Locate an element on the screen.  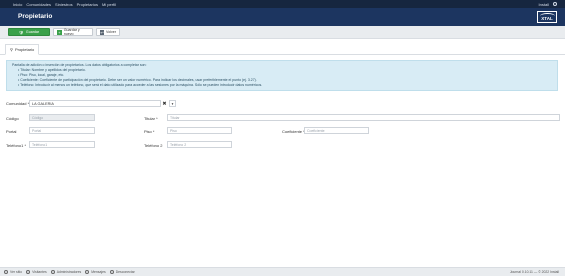
save-button: 🛡 Guardar is located at coordinates (29, 32).